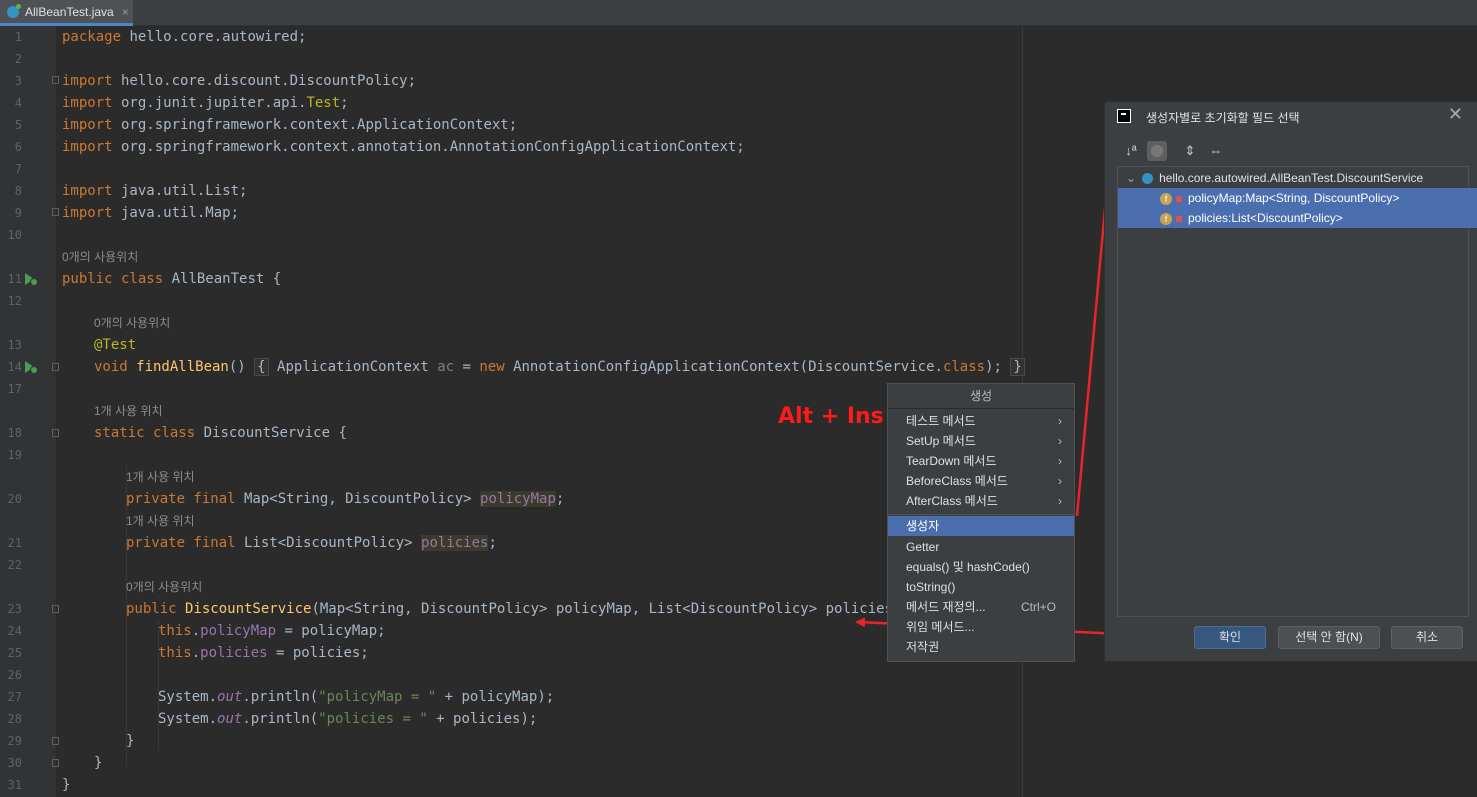 The image size is (1477, 797). I want to click on sort-alphabetically-icon: ↓ª, so click(1131, 151).